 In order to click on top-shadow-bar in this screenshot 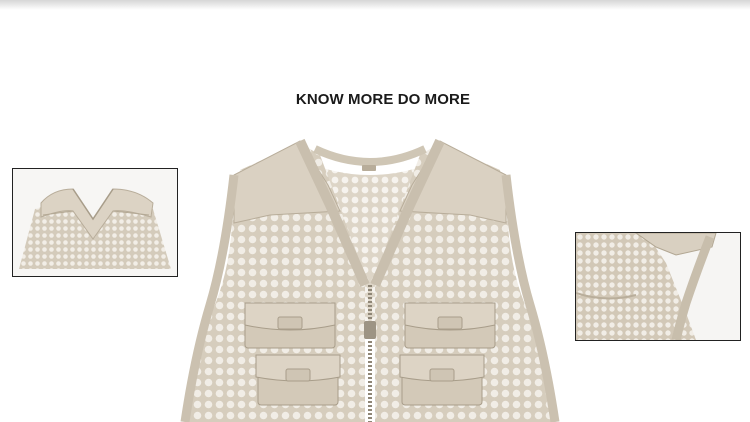, I will do `click(375, 5)`.